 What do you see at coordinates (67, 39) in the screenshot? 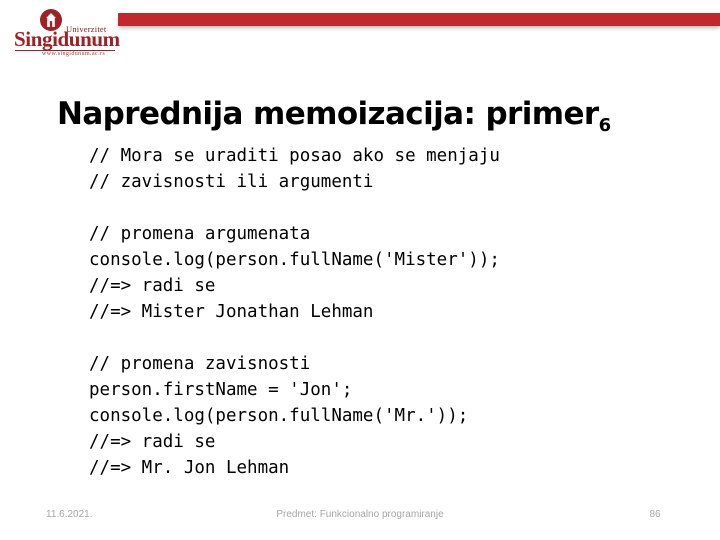
I see `logo-wordmark: Singidunum` at bounding box center [67, 39].